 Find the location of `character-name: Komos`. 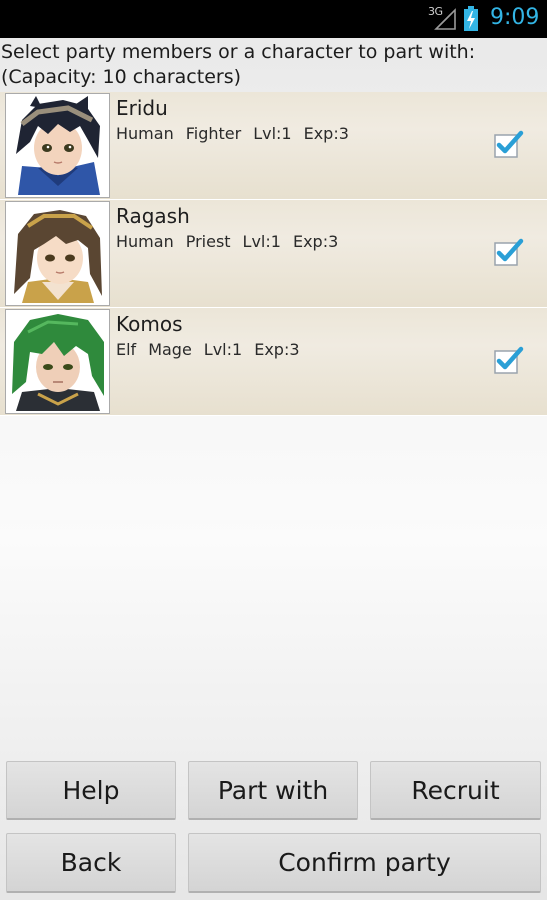

character-name: Komos is located at coordinates (149, 324).